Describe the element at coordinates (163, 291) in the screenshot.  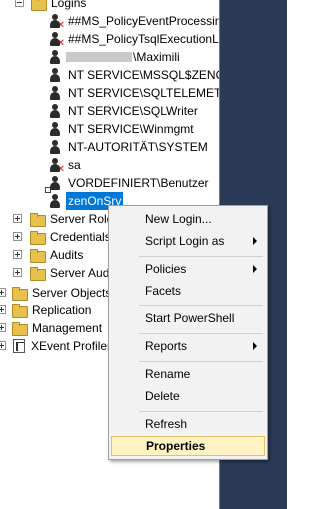
I see `menu-item-label: Facets` at that location.